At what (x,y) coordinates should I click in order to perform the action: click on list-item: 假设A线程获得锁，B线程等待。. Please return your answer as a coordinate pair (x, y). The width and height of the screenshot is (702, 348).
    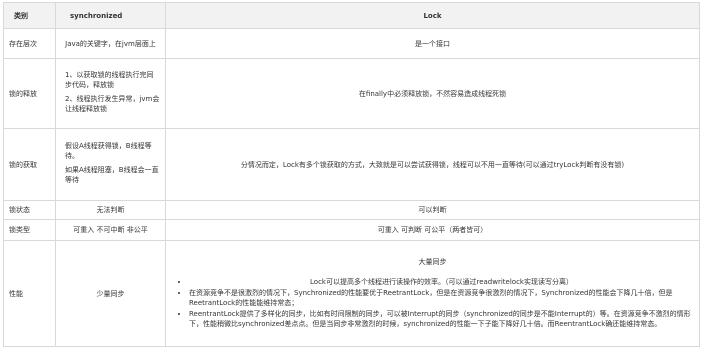
    Looking at the image, I should click on (108, 150).